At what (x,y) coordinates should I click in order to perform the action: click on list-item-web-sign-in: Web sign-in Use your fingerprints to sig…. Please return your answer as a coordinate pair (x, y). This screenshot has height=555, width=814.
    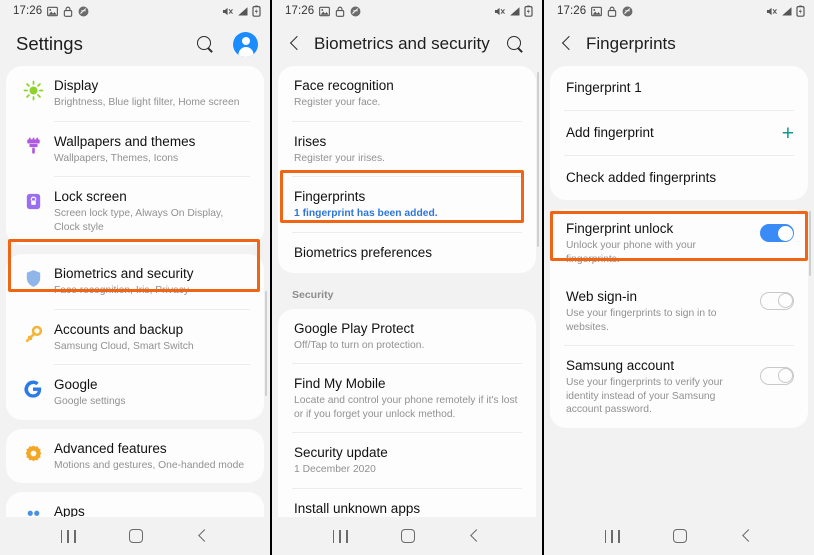
    Looking at the image, I should click on (679, 311).